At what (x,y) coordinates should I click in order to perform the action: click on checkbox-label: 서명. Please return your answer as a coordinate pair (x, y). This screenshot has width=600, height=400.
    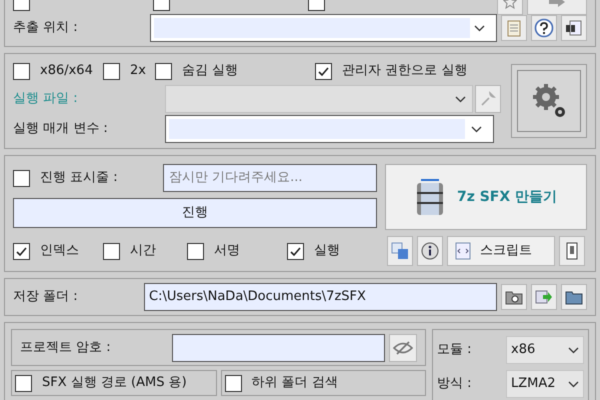
    Looking at the image, I should click on (227, 251).